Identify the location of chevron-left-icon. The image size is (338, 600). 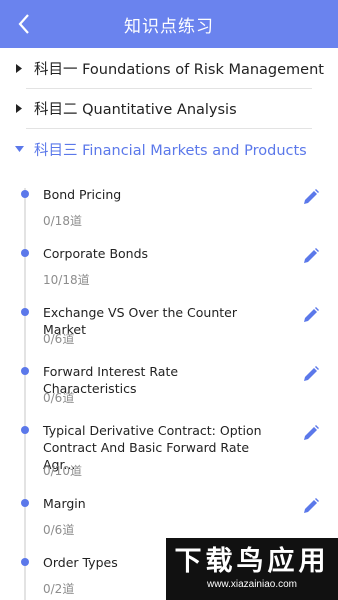
(23, 24).